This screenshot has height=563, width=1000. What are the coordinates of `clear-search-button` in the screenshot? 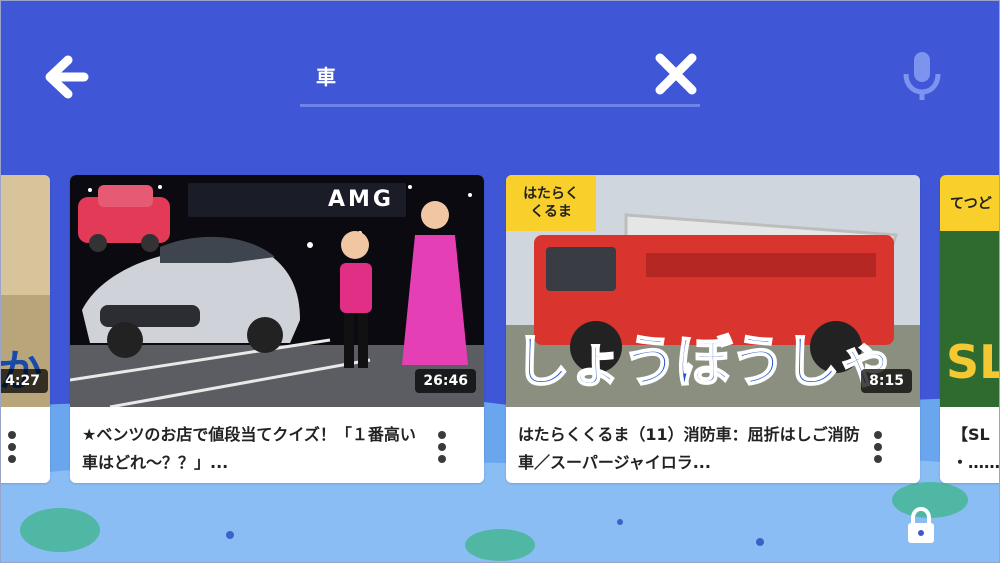 It's located at (676, 74).